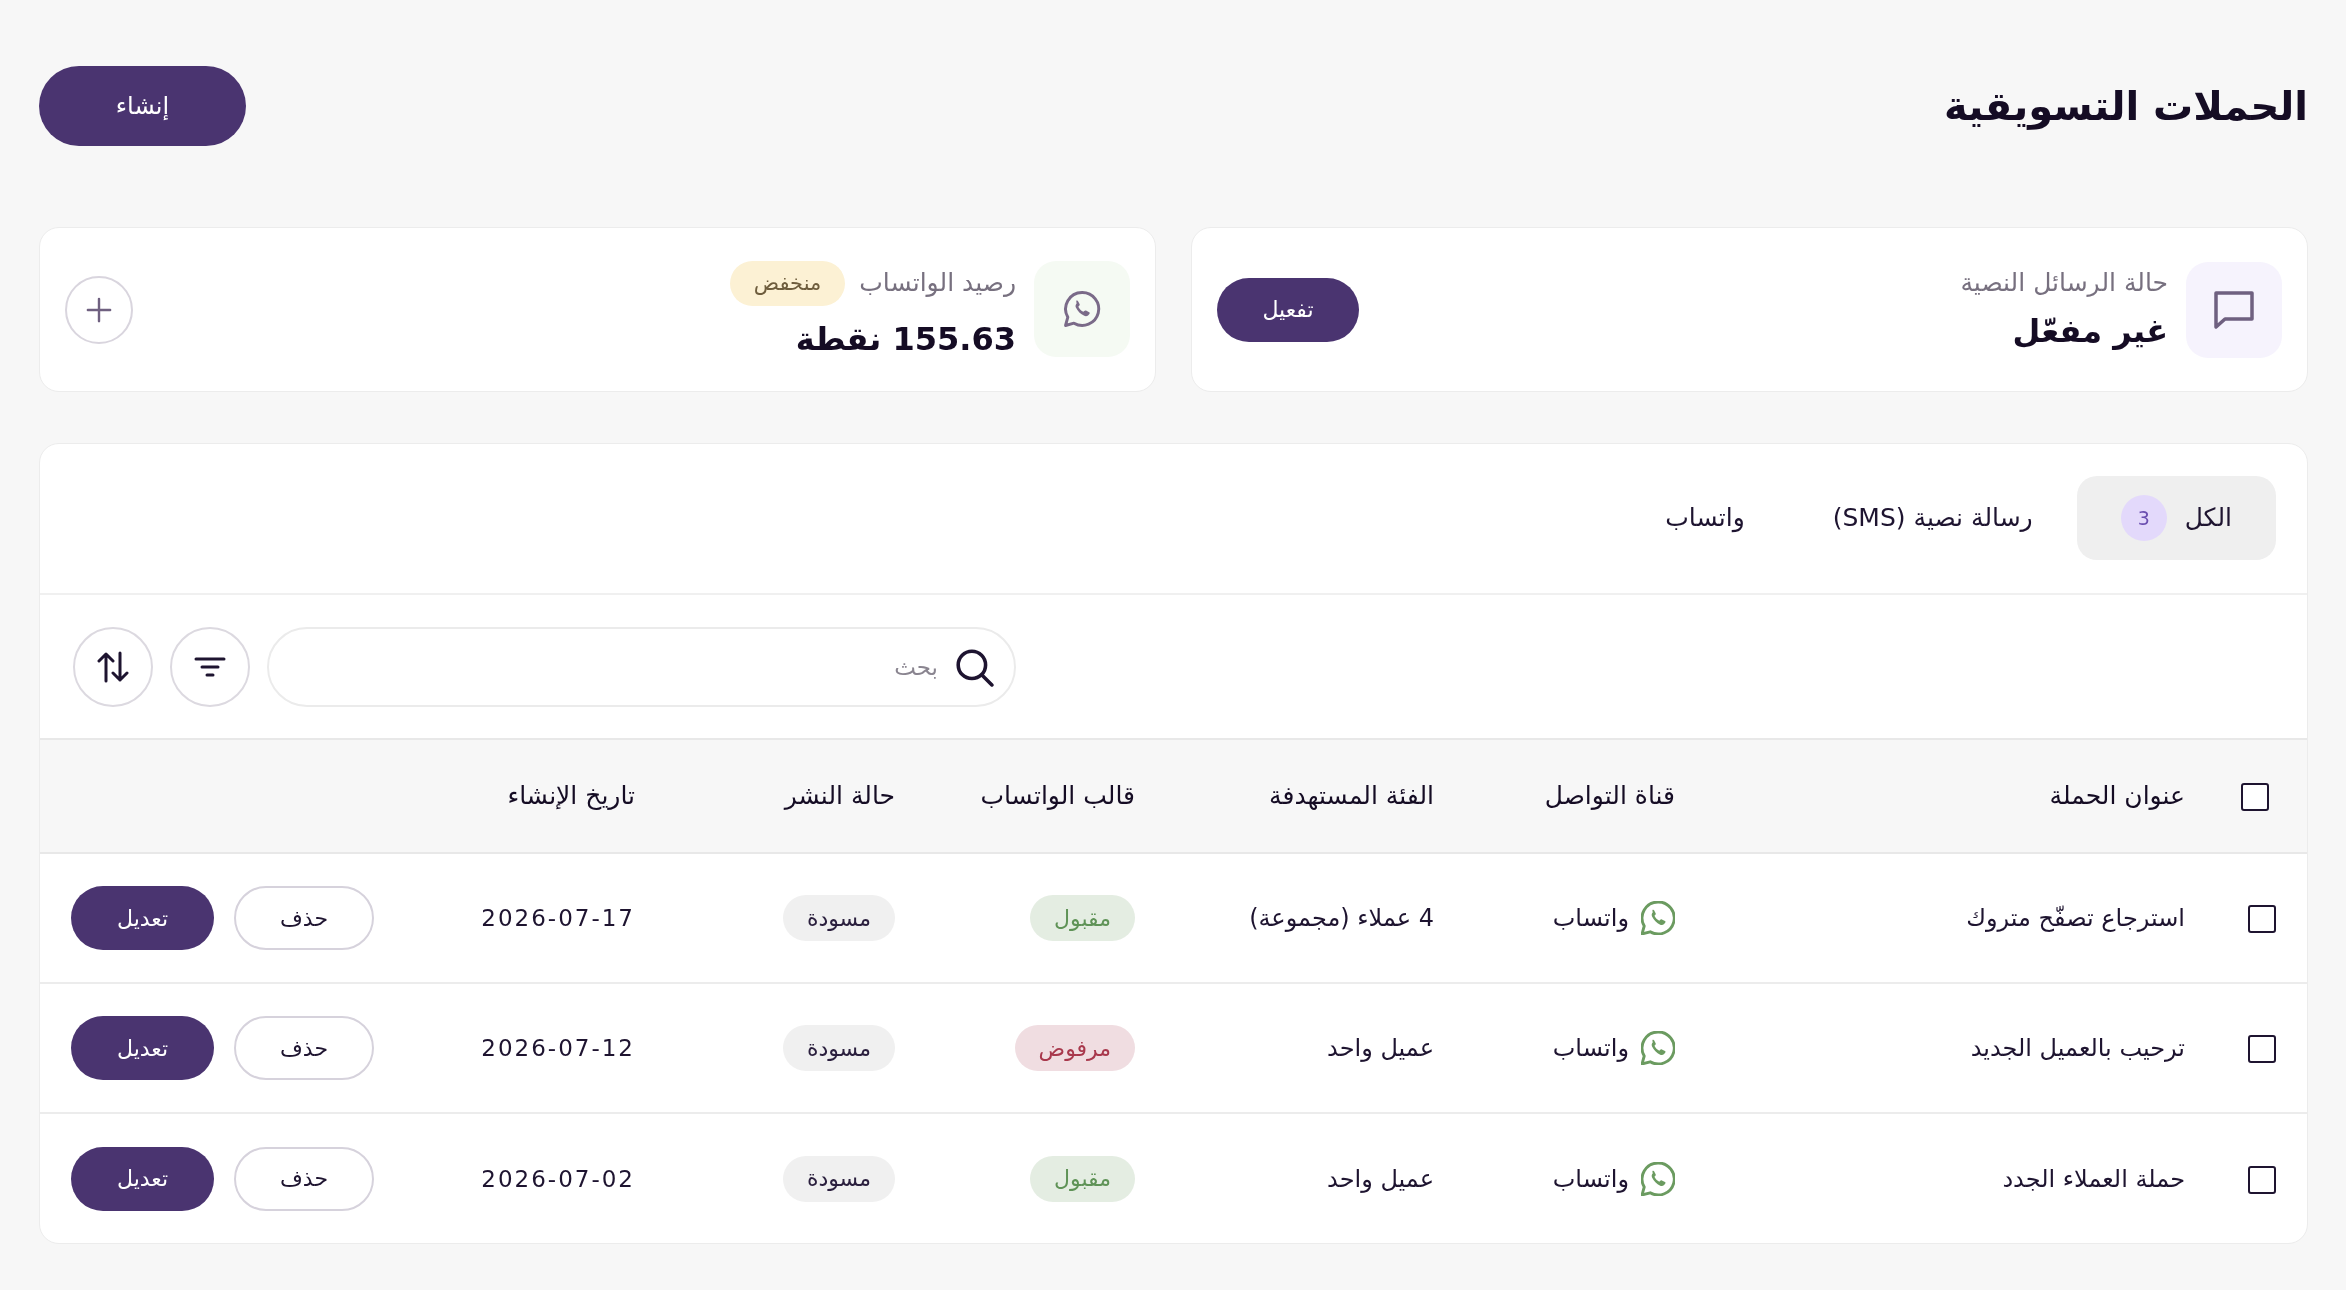 The height and width of the screenshot is (1290, 2346). Describe the element at coordinates (99, 309) in the screenshot. I see `plus-icon` at that location.